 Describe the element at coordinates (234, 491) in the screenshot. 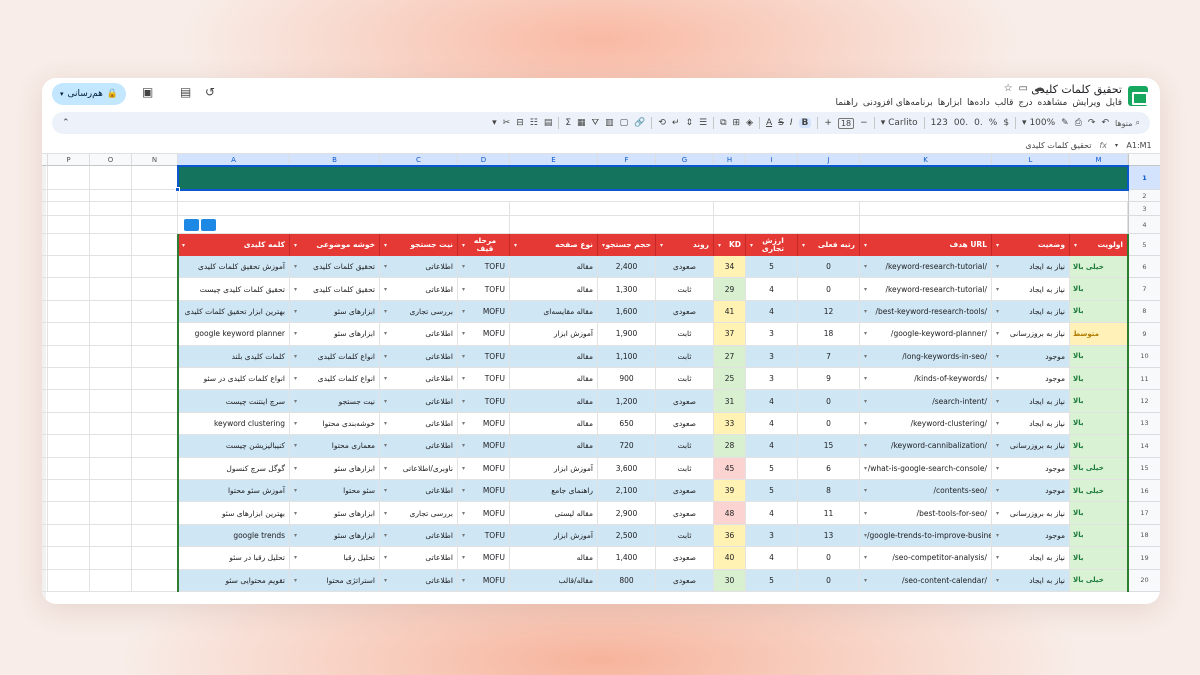

I see `cell-keyword: آموزش سئو محتوا` at that location.